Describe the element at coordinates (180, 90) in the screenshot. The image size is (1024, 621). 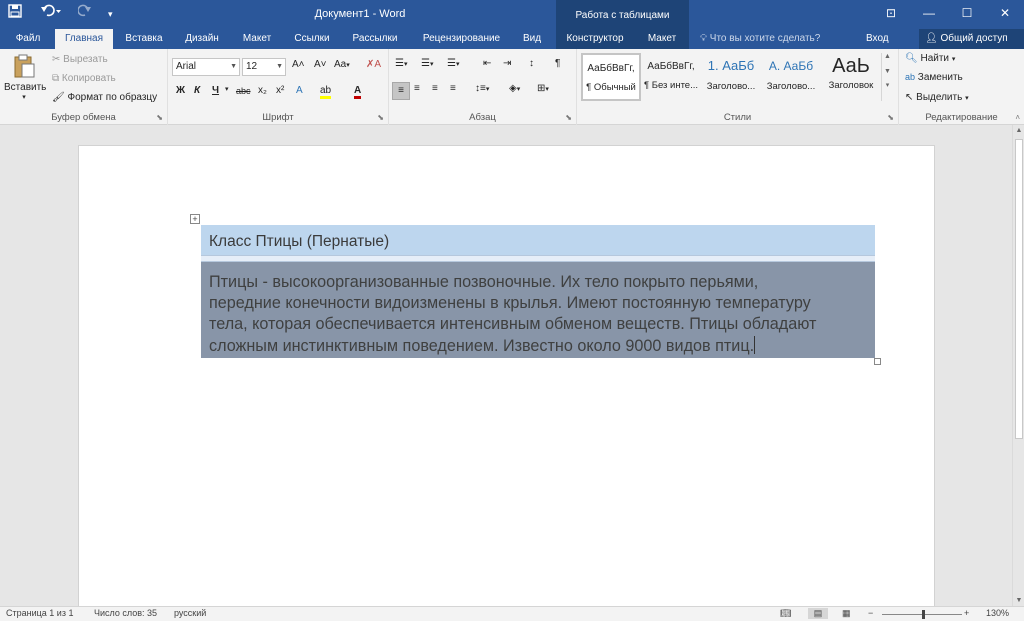
I see `bold-button: Ж` at that location.